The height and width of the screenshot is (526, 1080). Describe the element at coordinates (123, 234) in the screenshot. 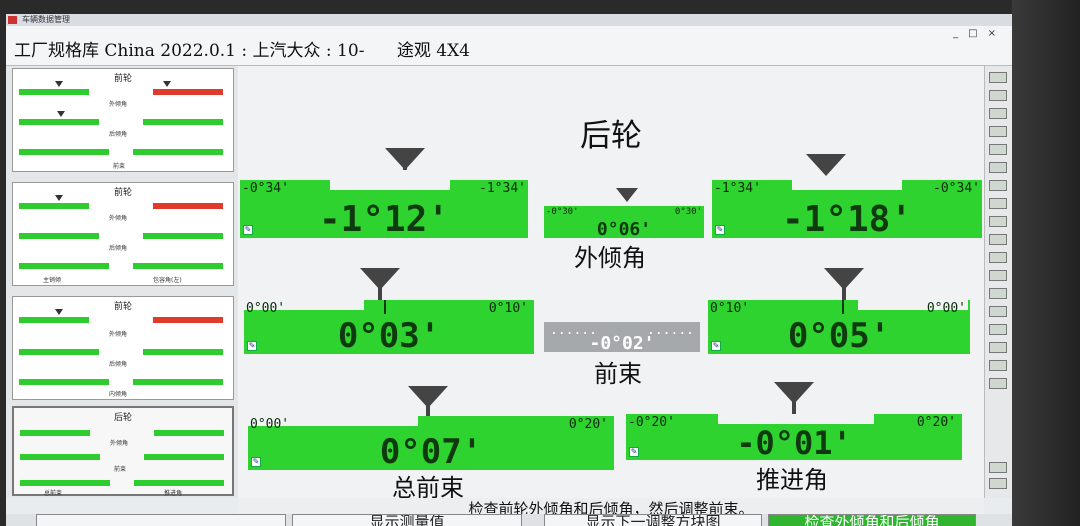

I see `thumbnail-front-2: 前轮 外倾角 后倾角 主销倾 包容角(左)` at that location.